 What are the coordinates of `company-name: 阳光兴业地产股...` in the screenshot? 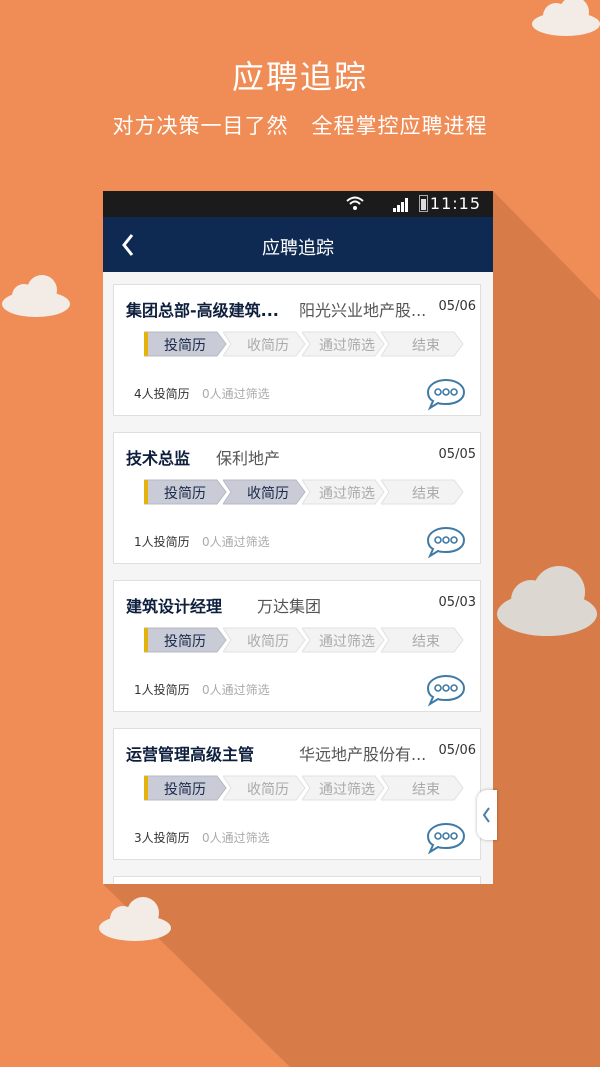 It's located at (363, 310).